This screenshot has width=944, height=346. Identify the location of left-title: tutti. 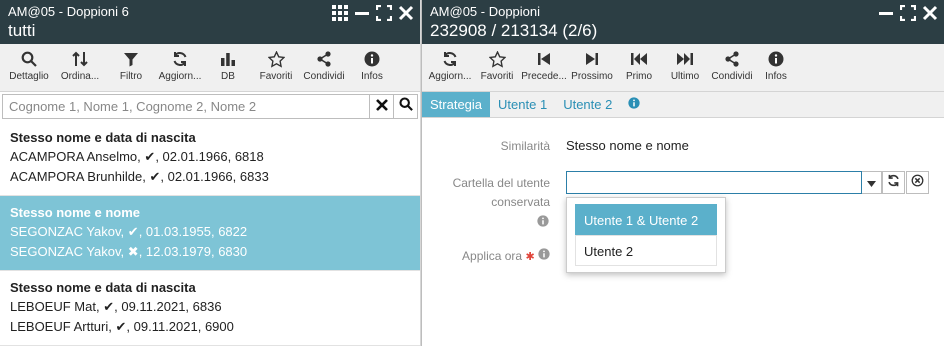
(22, 30).